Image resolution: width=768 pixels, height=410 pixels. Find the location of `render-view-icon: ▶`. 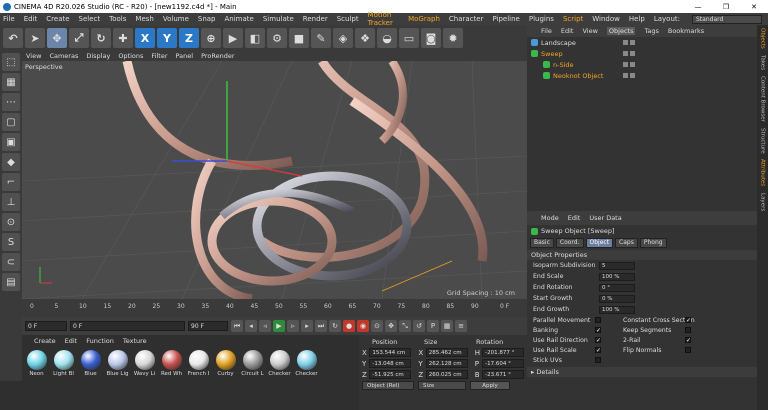

render-view-icon: ▶ is located at coordinates (233, 38).